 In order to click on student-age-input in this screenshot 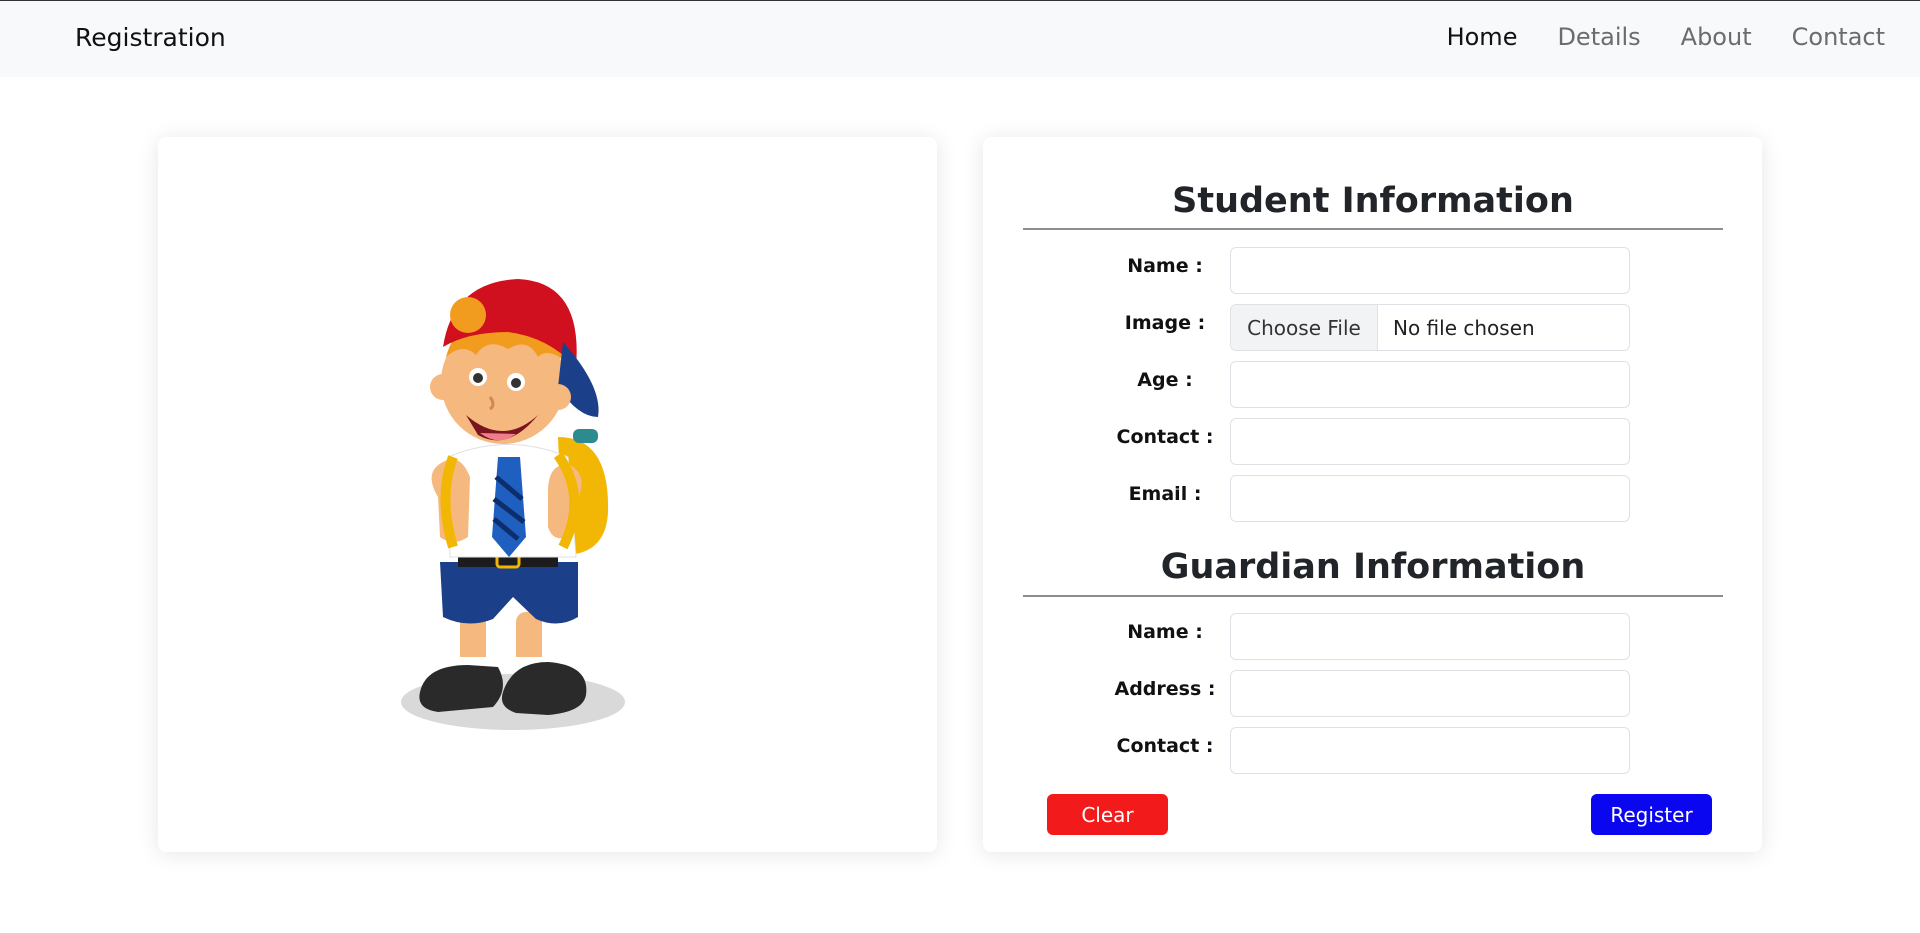, I will do `click(1430, 384)`.